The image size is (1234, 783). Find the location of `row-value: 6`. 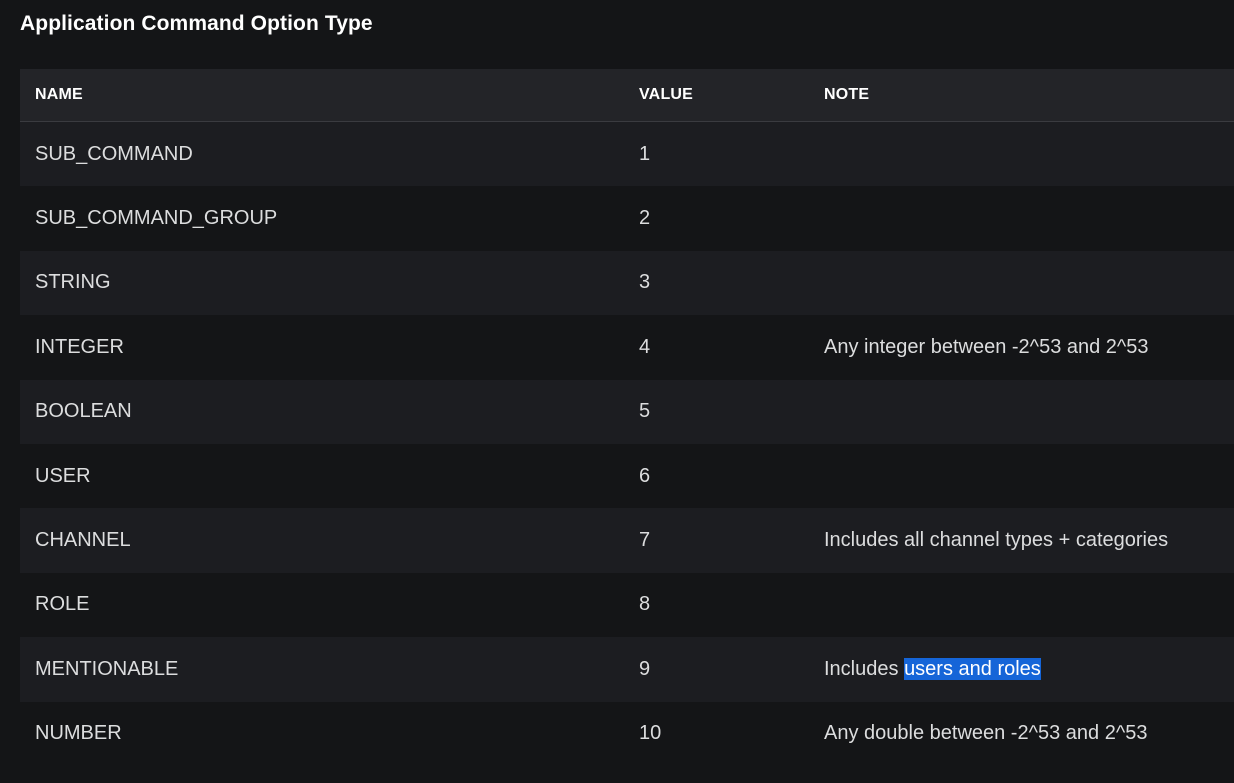

row-value: 6 is located at coordinates (645, 475).